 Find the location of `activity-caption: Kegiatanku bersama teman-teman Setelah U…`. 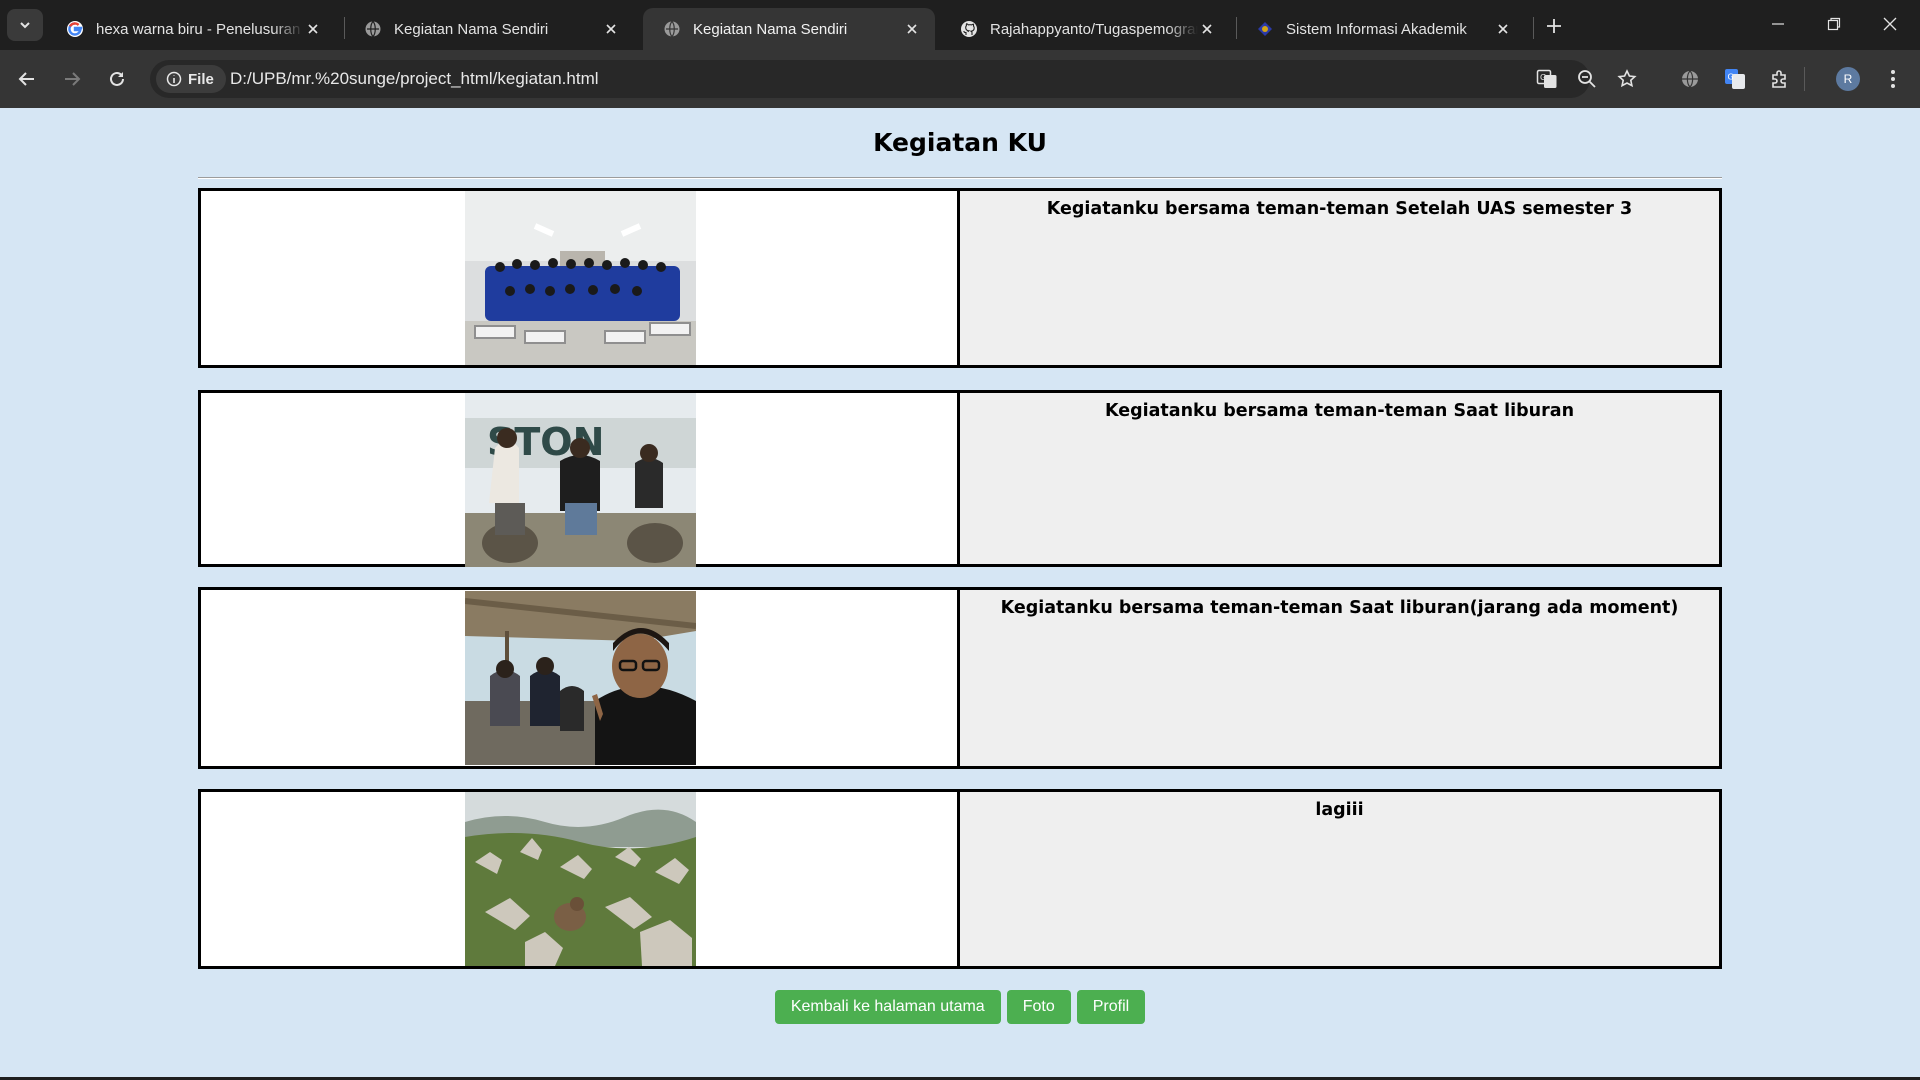

activity-caption: Kegiatanku bersama teman-teman Setelah U… is located at coordinates (1339, 278).